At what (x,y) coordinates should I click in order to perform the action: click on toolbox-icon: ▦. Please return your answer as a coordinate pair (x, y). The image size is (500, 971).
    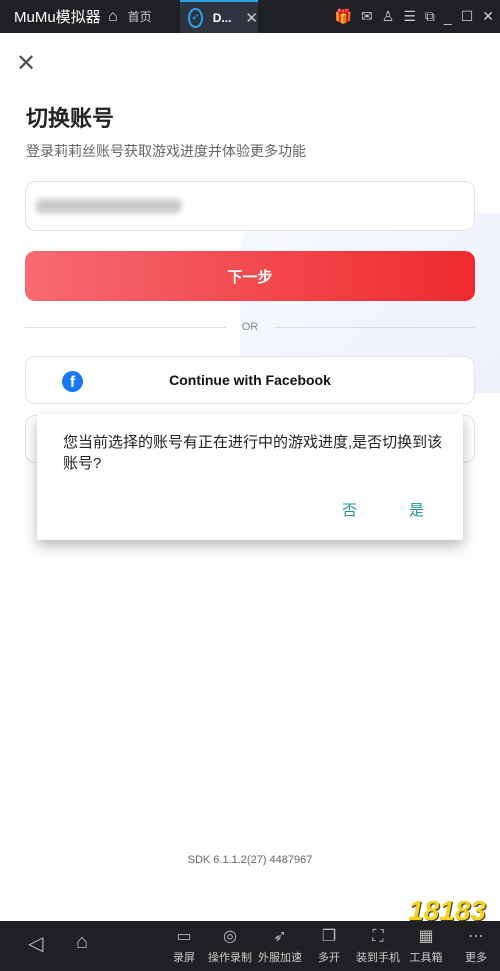
    Looking at the image, I should click on (426, 936).